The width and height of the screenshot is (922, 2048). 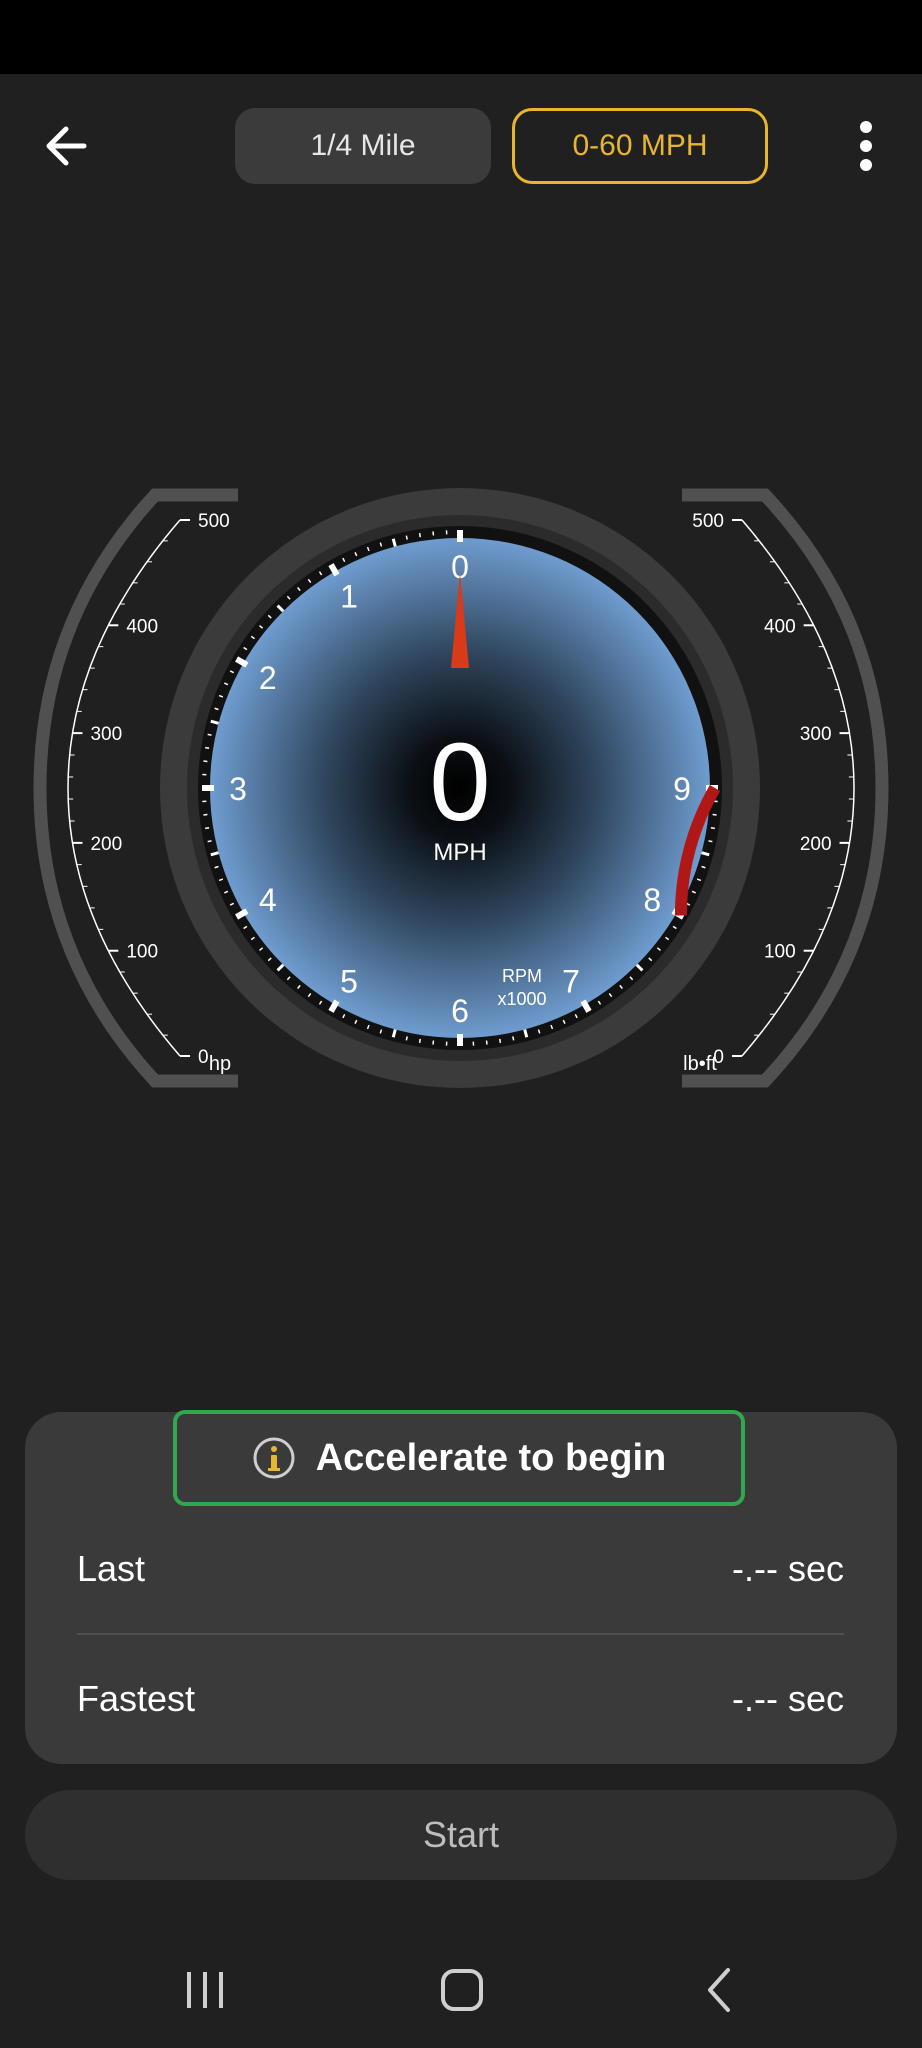 What do you see at coordinates (461, 1835) in the screenshot?
I see `start-button: Start` at bounding box center [461, 1835].